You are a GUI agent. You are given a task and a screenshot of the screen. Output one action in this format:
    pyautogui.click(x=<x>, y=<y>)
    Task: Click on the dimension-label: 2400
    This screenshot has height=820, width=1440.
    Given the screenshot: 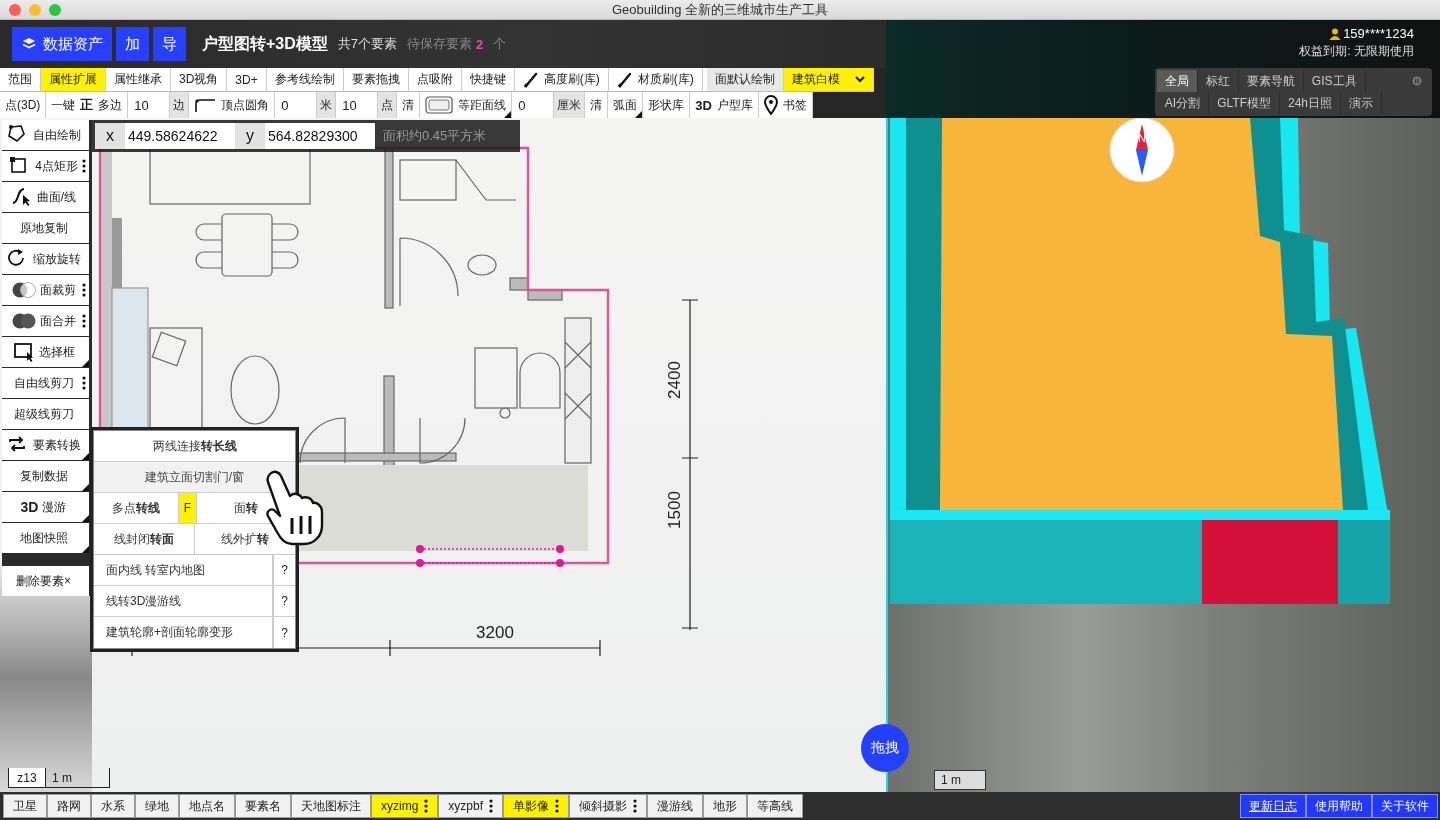 What is the action you would take?
    pyautogui.click(x=674, y=380)
    